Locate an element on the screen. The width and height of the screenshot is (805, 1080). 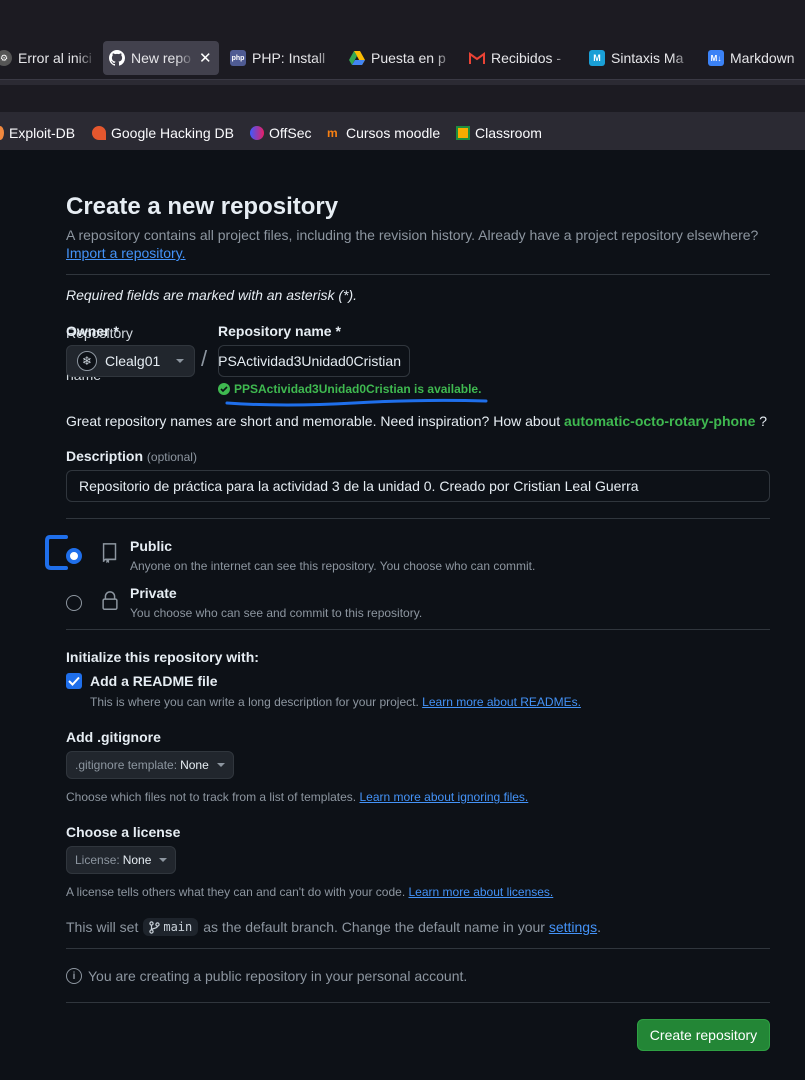
github-icon is located at coordinates (117, 58).